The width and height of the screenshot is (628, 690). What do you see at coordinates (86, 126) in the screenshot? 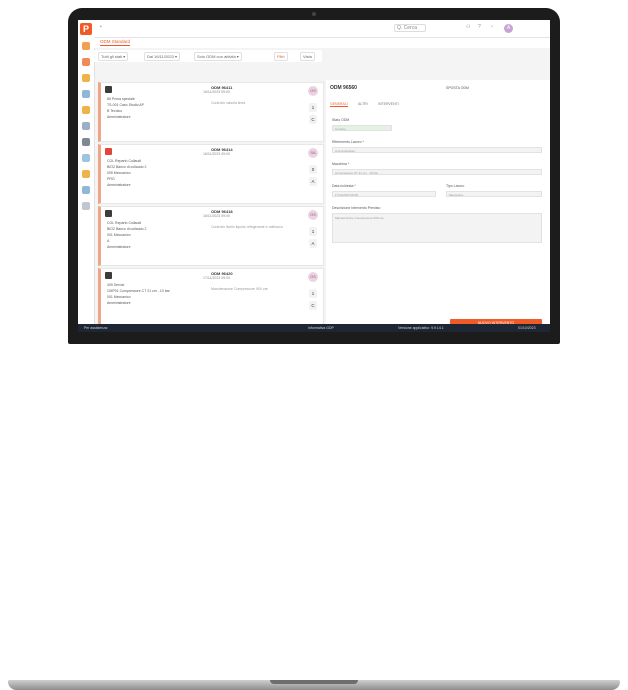
I see `tools-icon` at bounding box center [86, 126].